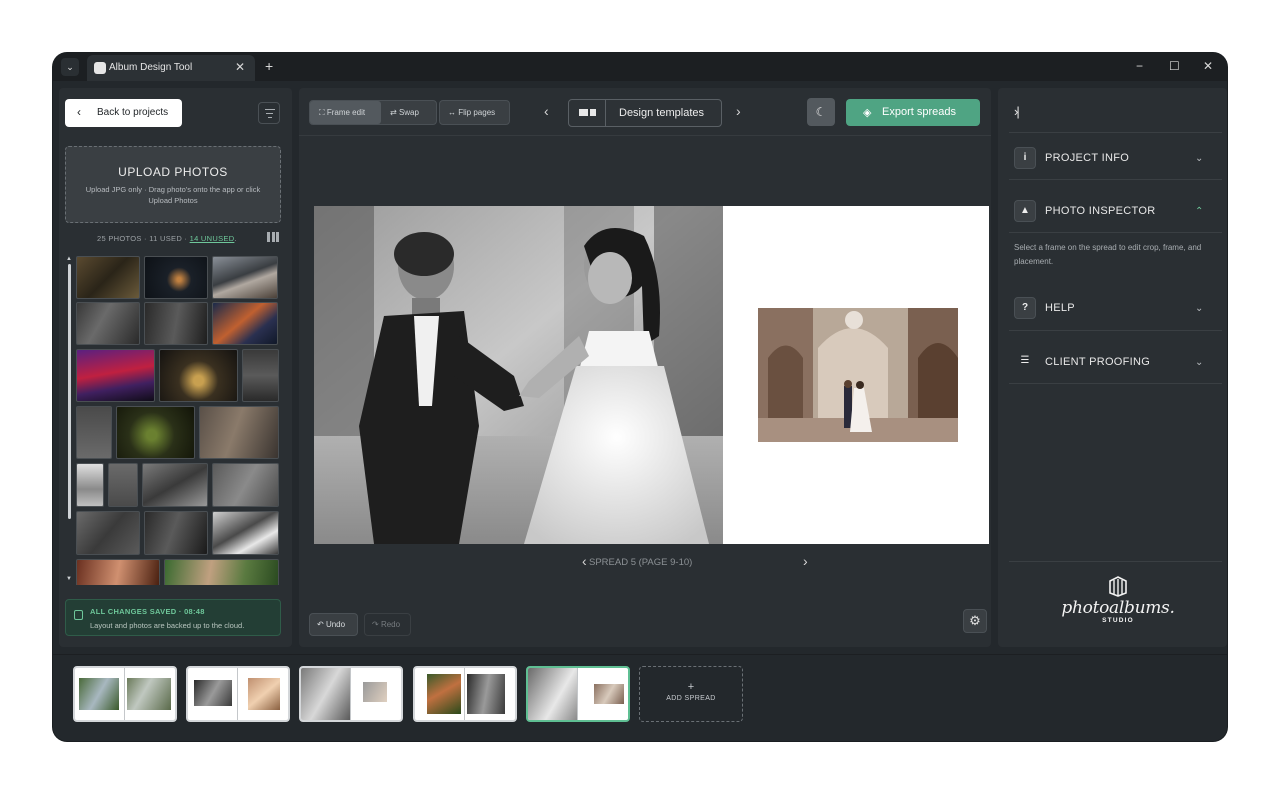  I want to click on prev-template-chevron-icon: ‹, so click(546, 111).